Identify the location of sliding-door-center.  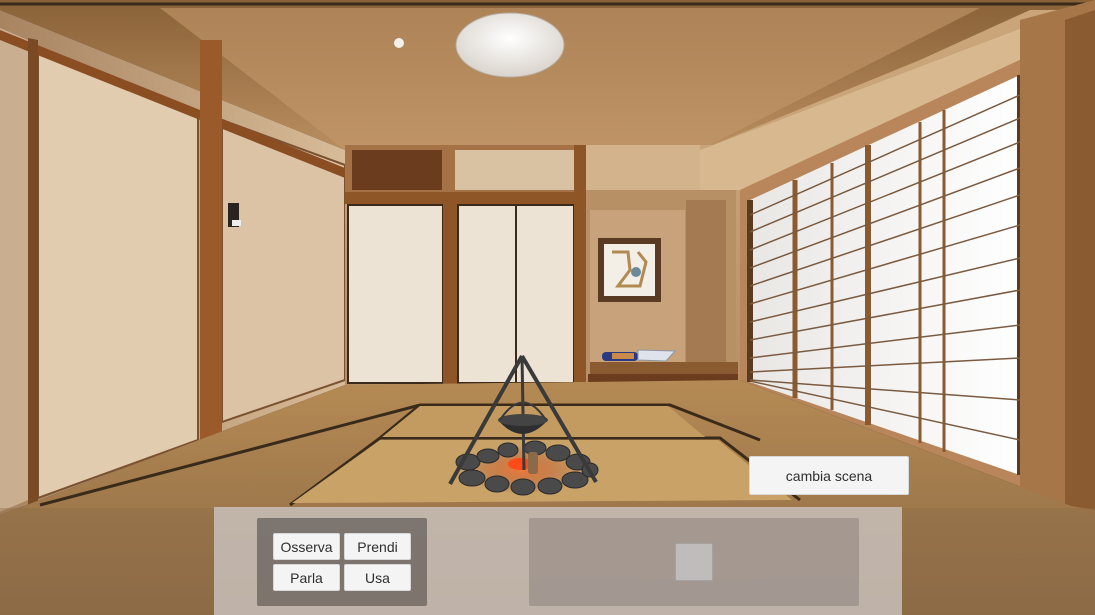
(487, 294).